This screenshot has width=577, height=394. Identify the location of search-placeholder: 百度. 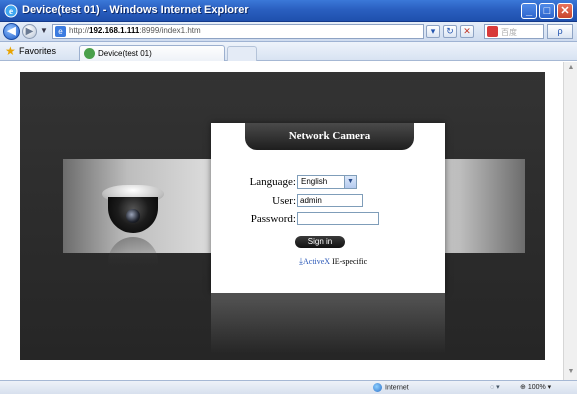
(509, 32).